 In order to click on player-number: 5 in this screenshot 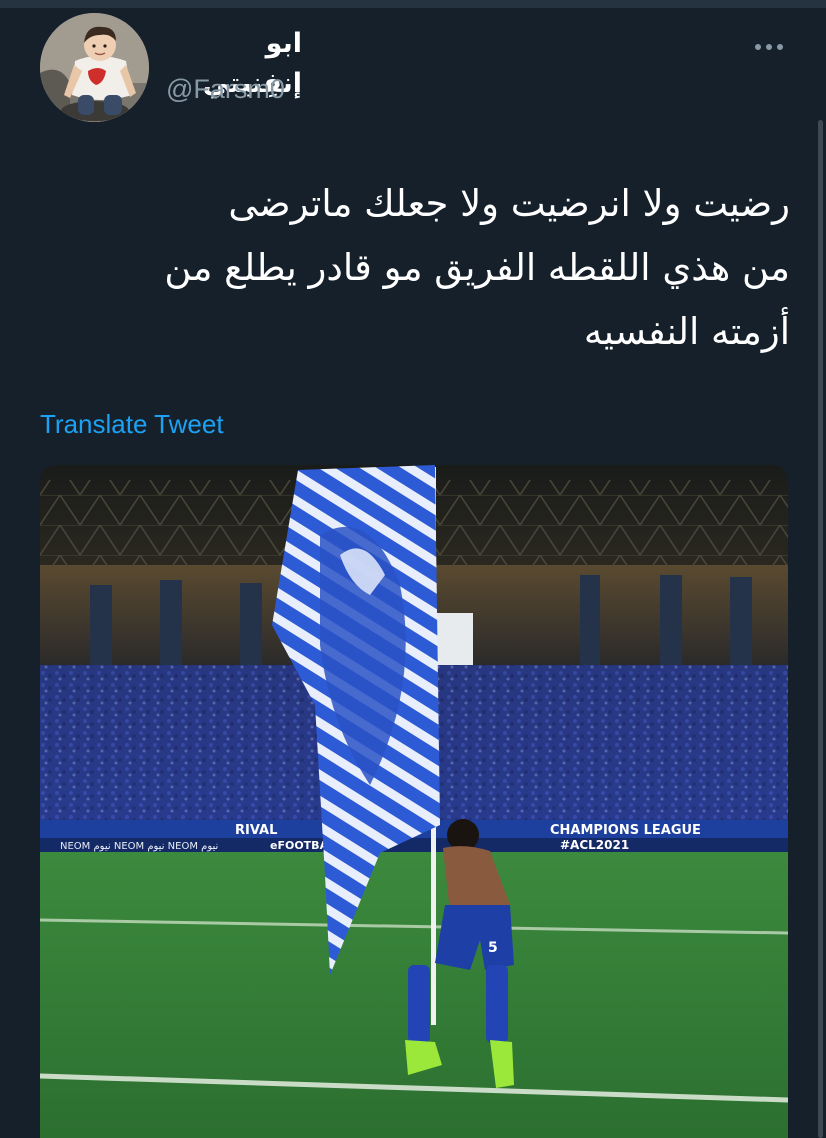, I will do `click(493, 948)`.